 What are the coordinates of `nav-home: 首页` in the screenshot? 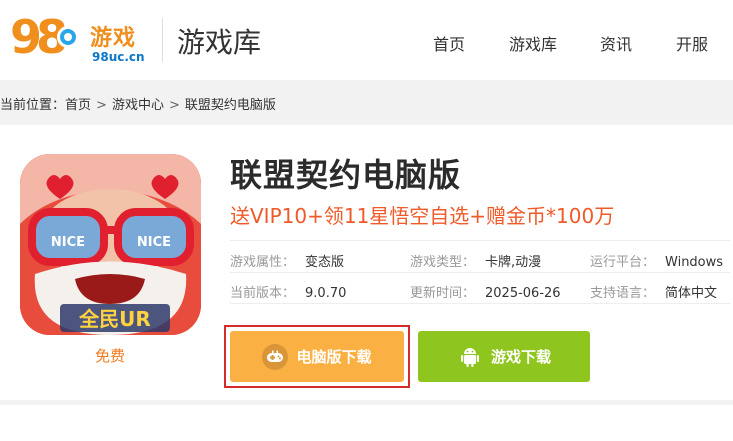 It's located at (449, 43).